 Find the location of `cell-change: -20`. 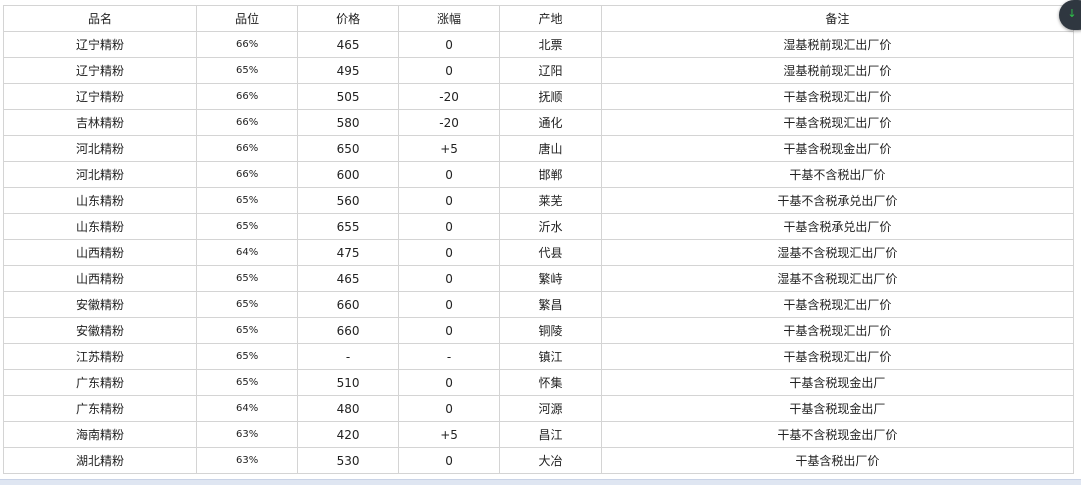

cell-change: -20 is located at coordinates (449, 122).